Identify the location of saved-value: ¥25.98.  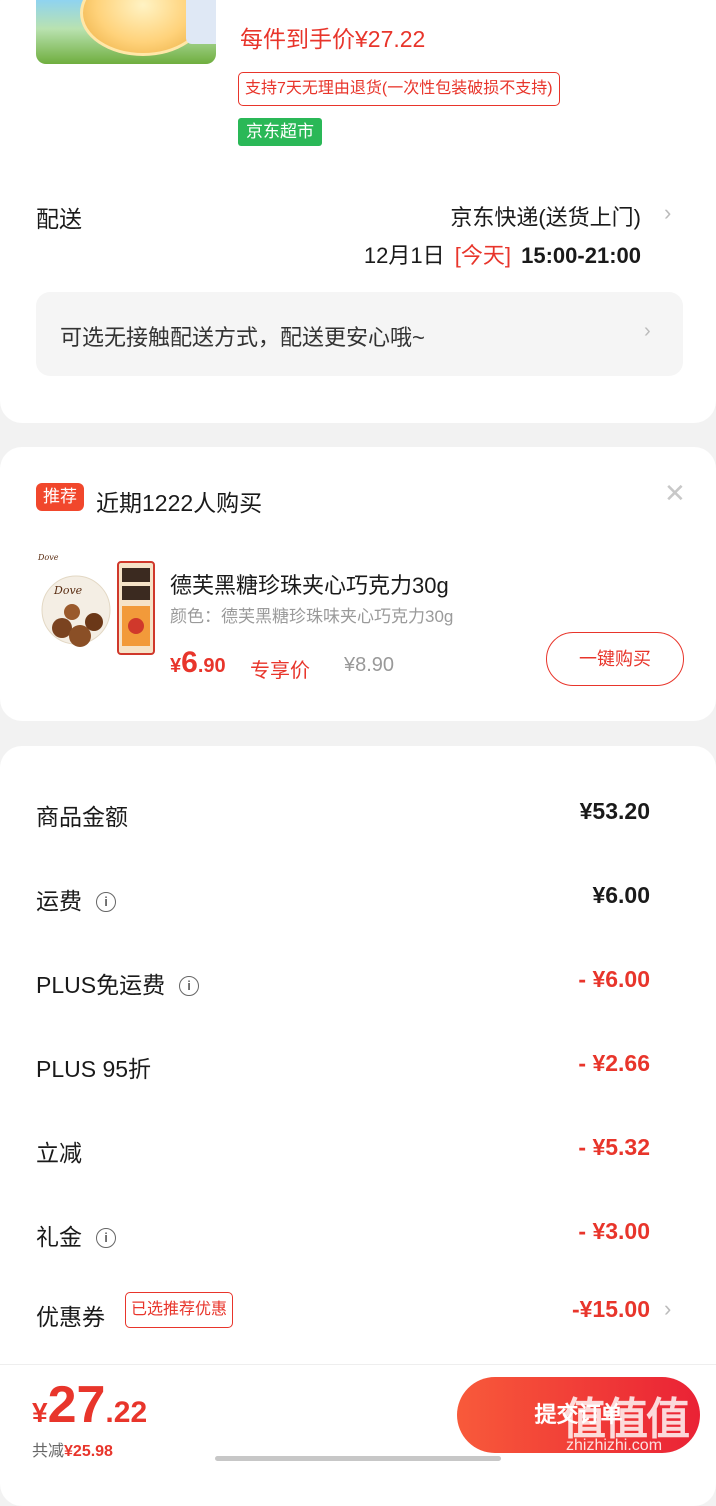
(88, 1451).